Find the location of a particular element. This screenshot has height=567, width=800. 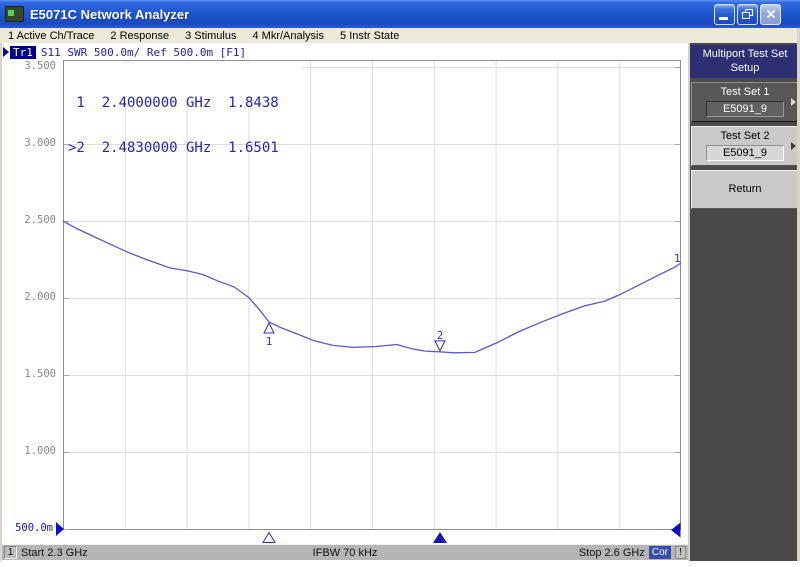

marker-stimulus-icon is located at coordinates (269, 537).